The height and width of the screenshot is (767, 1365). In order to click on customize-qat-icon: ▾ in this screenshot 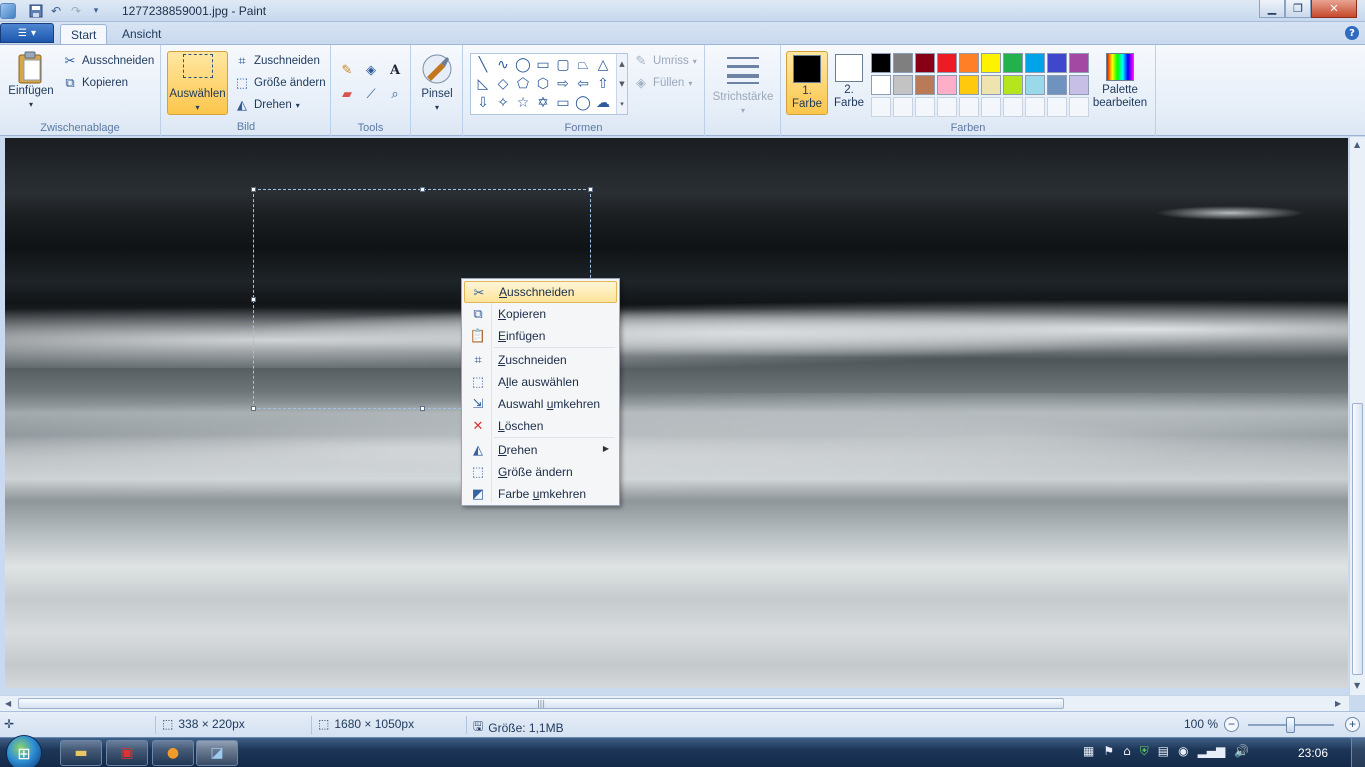, I will do `click(96, 11)`.